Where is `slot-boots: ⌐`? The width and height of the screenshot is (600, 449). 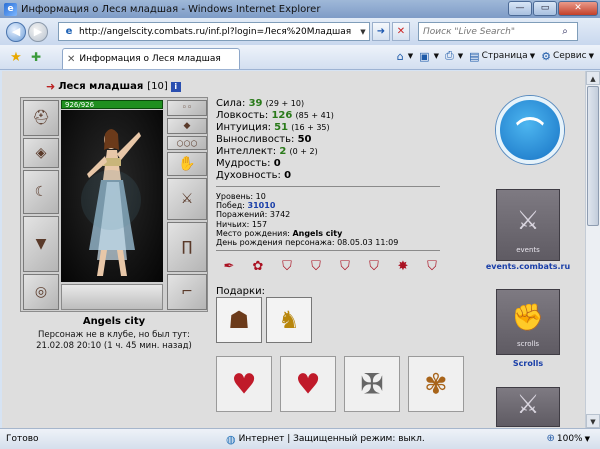
slot-boots: ⌐ is located at coordinates (187, 292).